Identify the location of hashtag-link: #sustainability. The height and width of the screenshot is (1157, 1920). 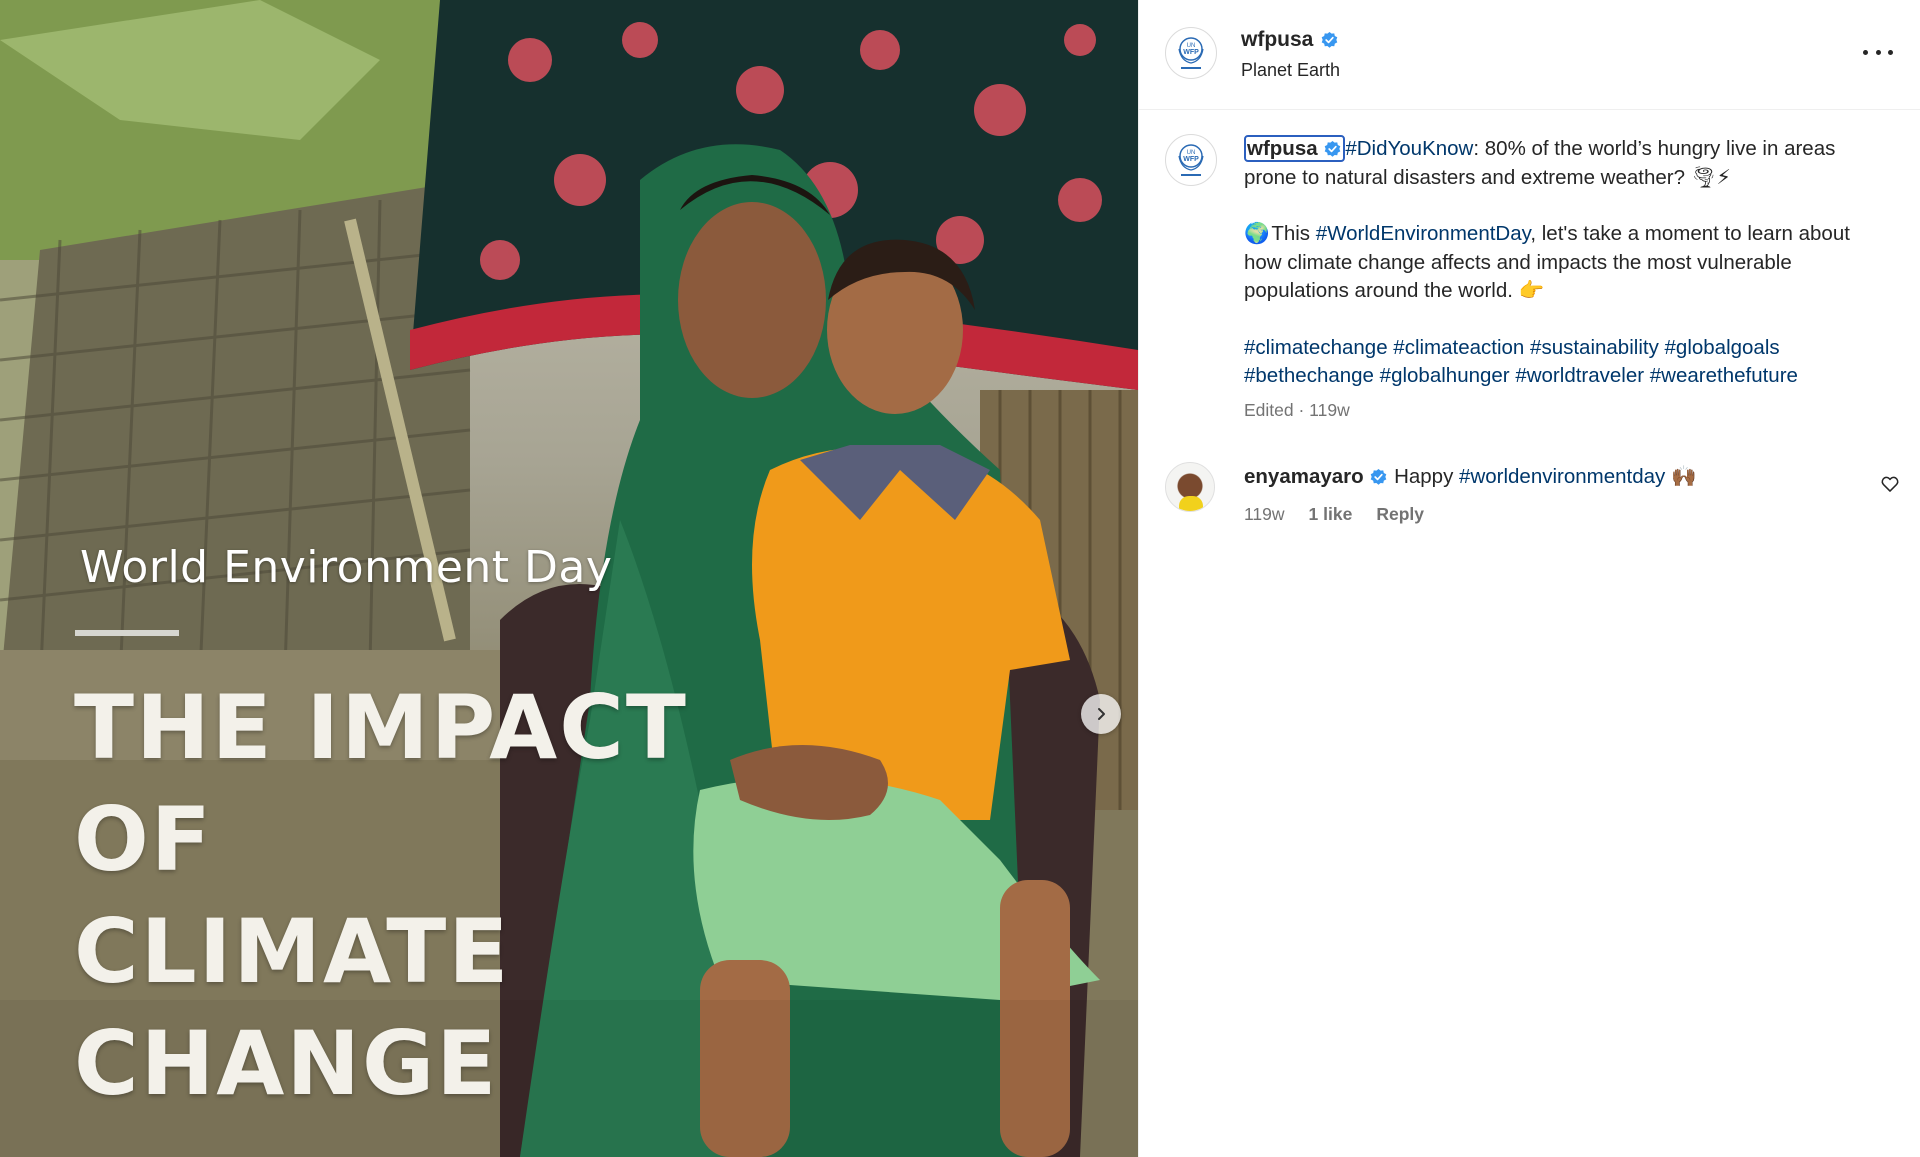
(1594, 347).